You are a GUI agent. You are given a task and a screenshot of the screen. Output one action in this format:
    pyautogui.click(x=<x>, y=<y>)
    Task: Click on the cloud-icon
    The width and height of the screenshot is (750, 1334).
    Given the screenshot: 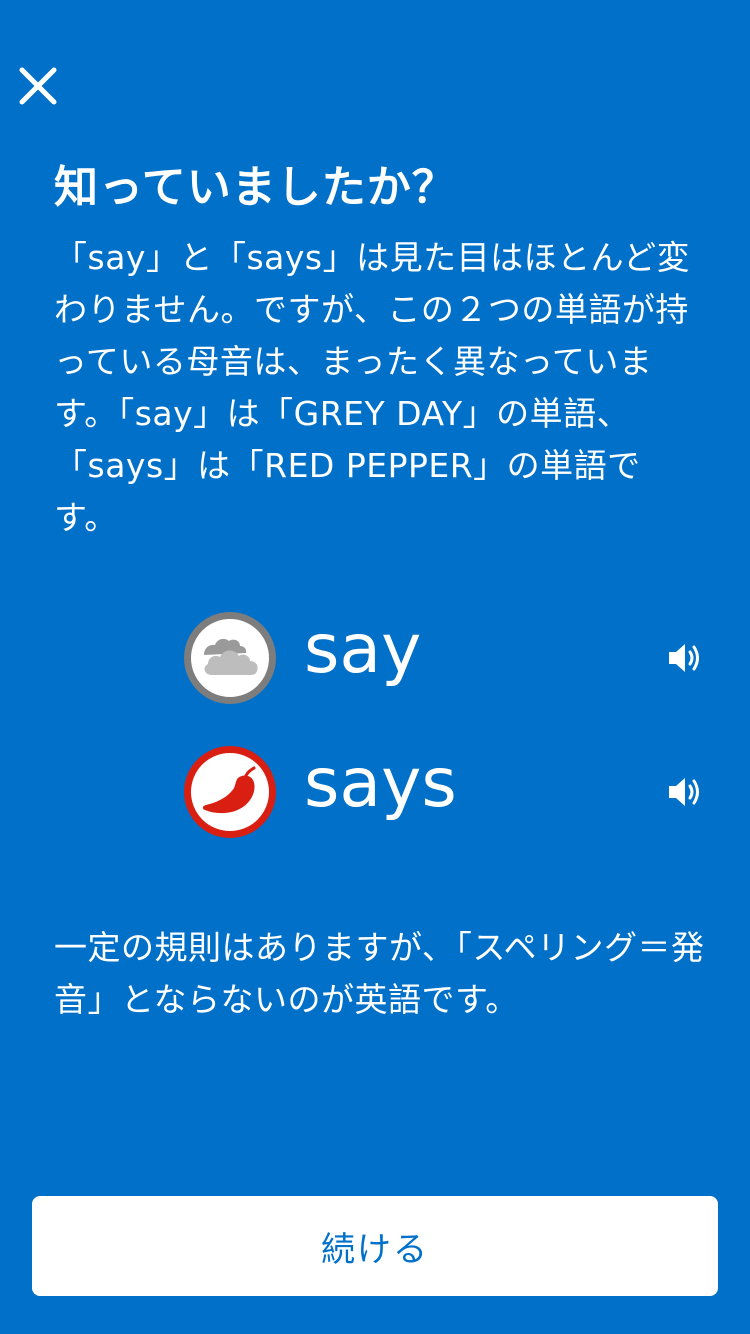 What is the action you would take?
    pyautogui.click(x=231, y=656)
    